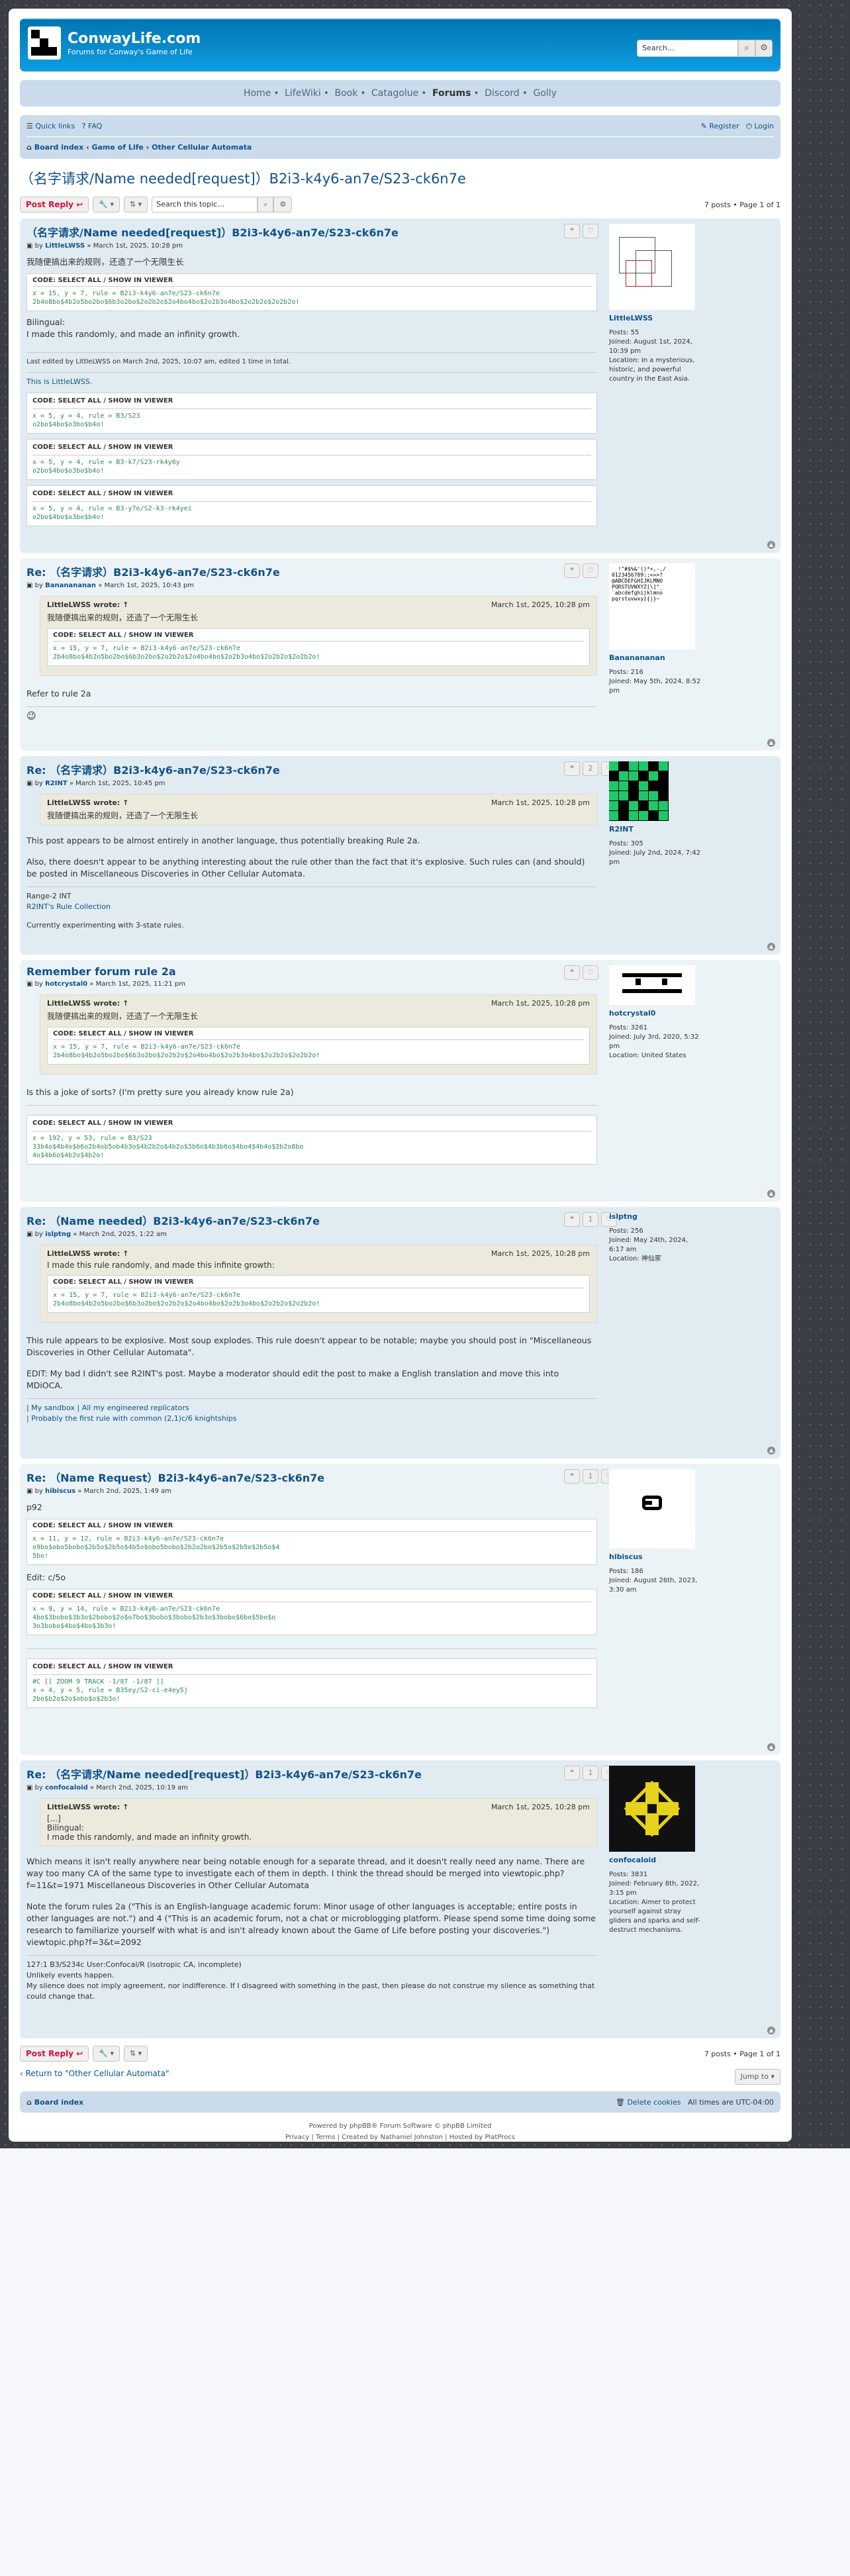  Describe the element at coordinates (590, 768) in the screenshot. I see `like-count: 2` at that location.